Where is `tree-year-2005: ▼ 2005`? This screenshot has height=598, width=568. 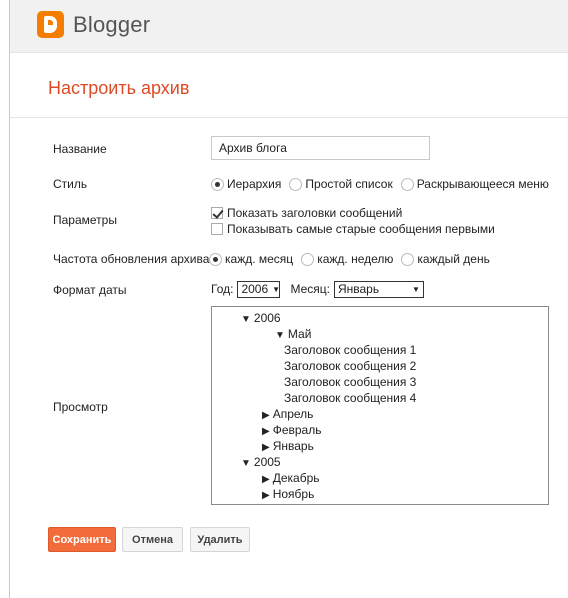 tree-year-2005: ▼ 2005 is located at coordinates (261, 462).